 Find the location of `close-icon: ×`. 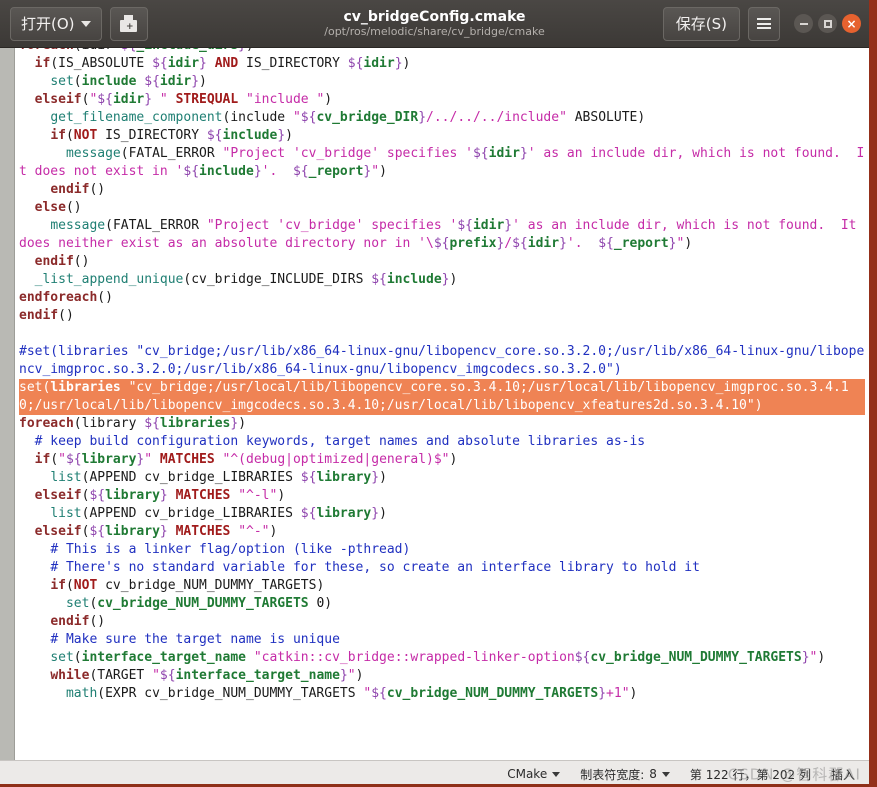

close-icon: × is located at coordinates (851, 23).